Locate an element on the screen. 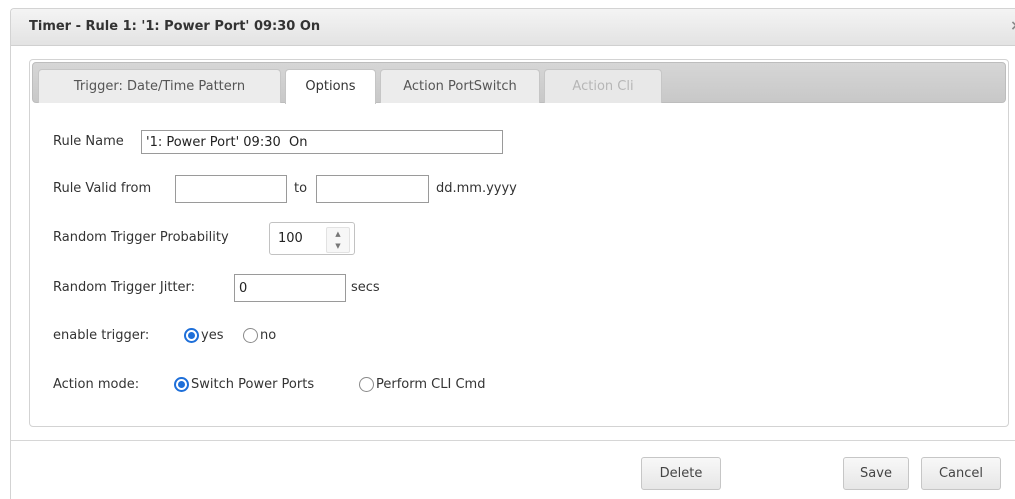 This screenshot has height=499, width=1015. rule-valid-row: Rule Valid from to dd.mm.yyyy is located at coordinates (523, 189).